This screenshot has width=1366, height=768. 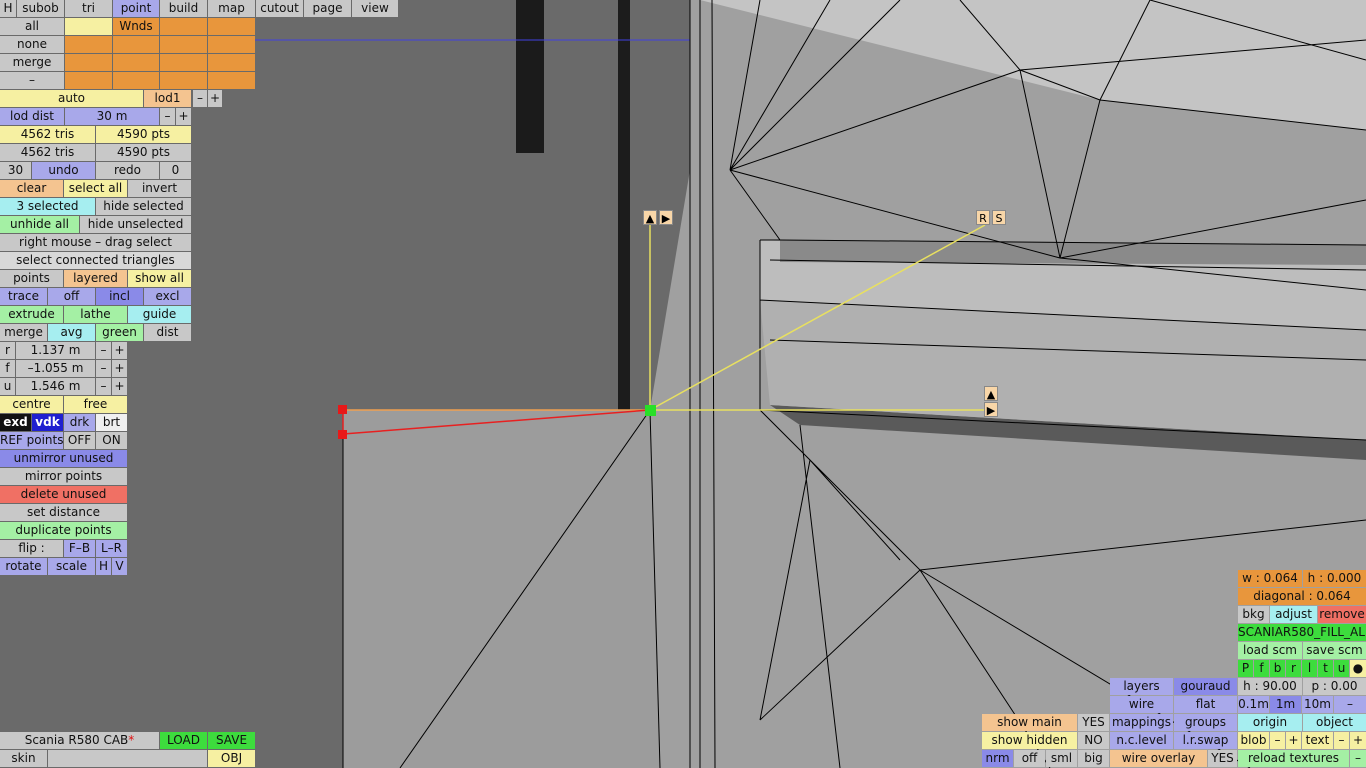 What do you see at coordinates (167, 98) in the screenshot?
I see `lod1-button: lod1` at bounding box center [167, 98].